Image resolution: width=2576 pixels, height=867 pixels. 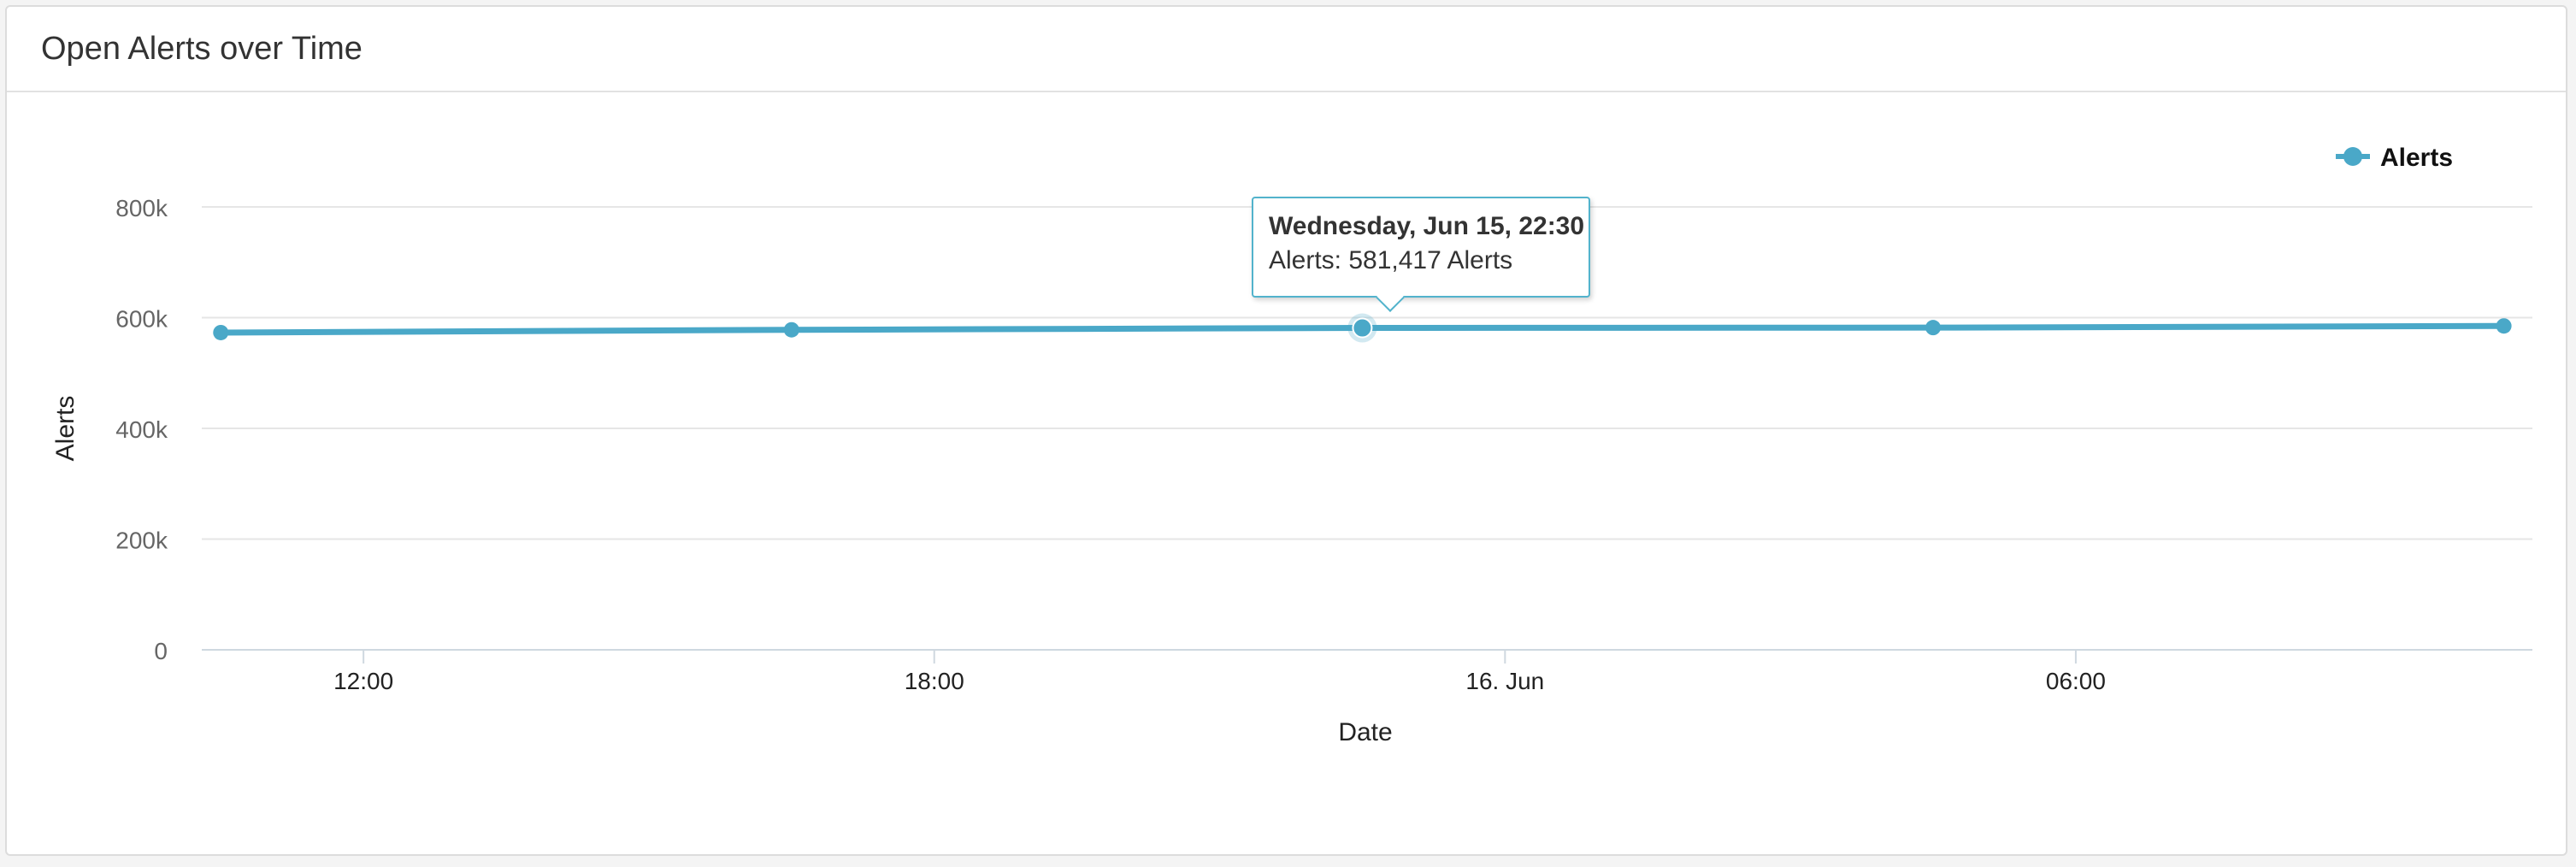 What do you see at coordinates (141, 208) in the screenshot?
I see `y-tick-label: 800k` at bounding box center [141, 208].